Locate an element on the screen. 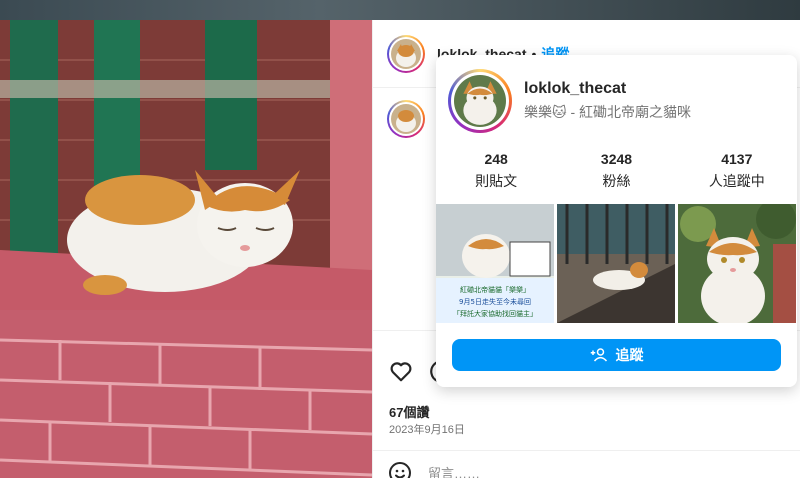 This screenshot has width=800, height=478. caption-avatar is located at coordinates (406, 119).